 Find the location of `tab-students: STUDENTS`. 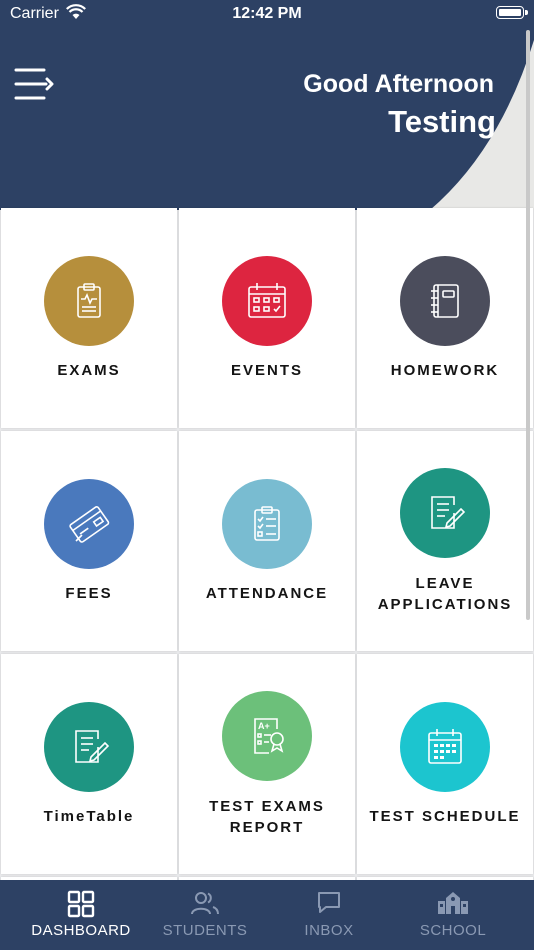

tab-students: STUDENTS is located at coordinates (205, 915).